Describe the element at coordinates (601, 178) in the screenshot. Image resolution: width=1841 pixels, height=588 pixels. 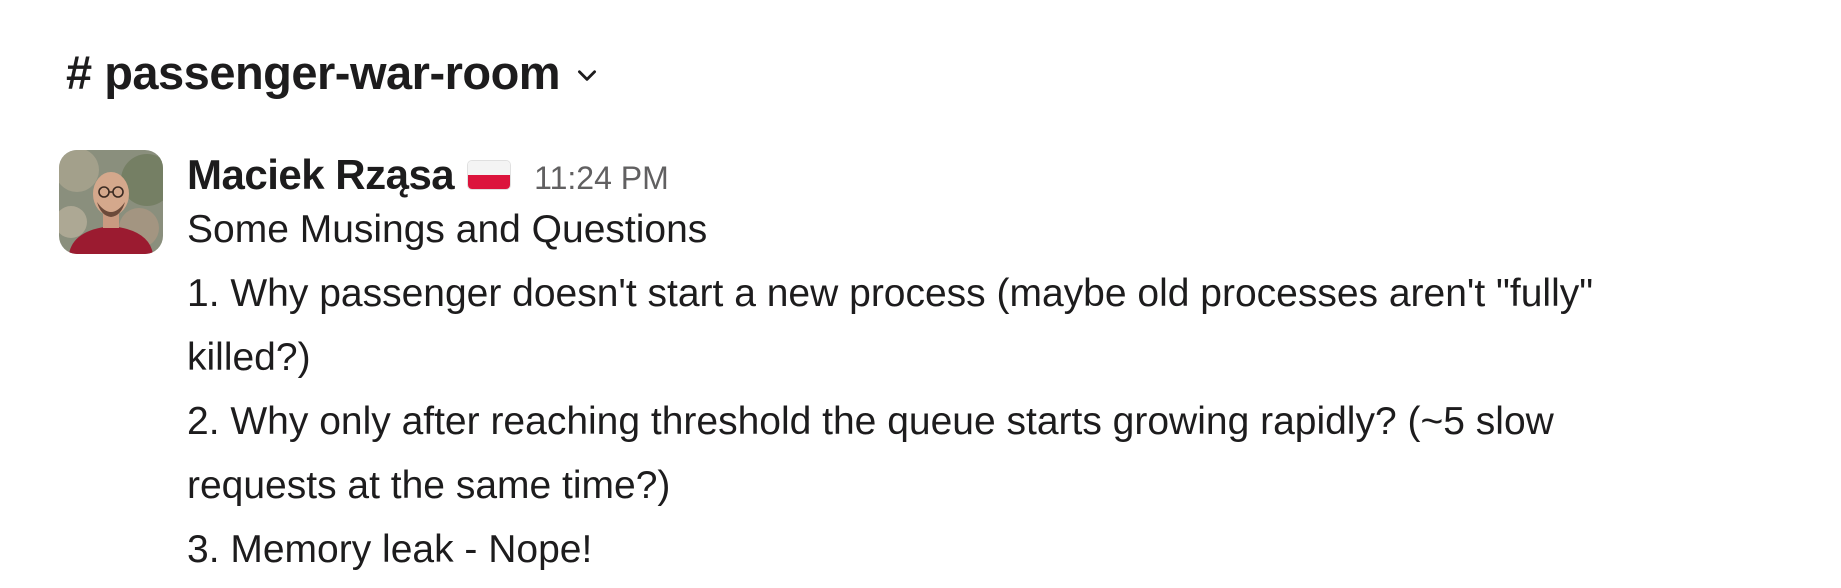
I see `message-timestamp: 11:24 PM` at that location.